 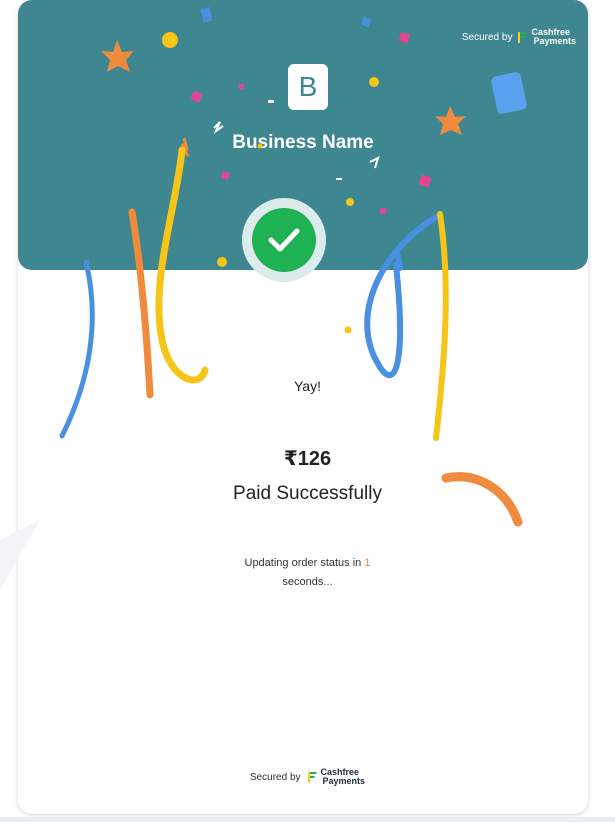 What do you see at coordinates (554, 41) in the screenshot?
I see `cashfree-brand-line2: Payments` at bounding box center [554, 41].